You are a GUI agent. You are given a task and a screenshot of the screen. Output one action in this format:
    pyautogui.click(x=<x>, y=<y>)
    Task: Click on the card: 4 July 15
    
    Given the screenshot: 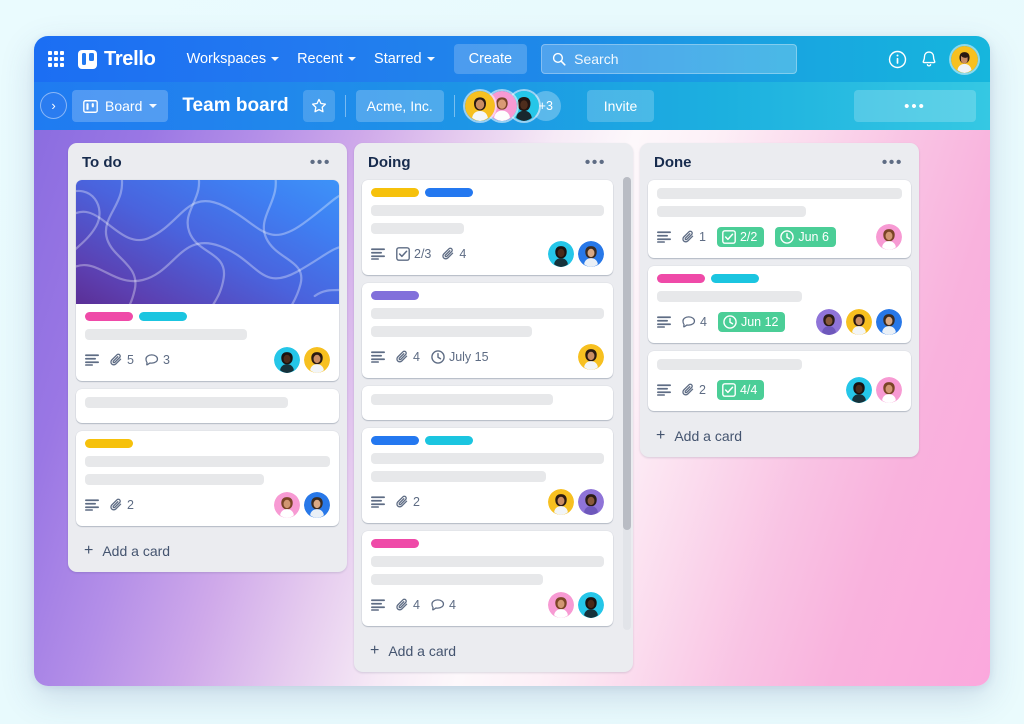 What is the action you would take?
    pyautogui.click(x=487, y=330)
    